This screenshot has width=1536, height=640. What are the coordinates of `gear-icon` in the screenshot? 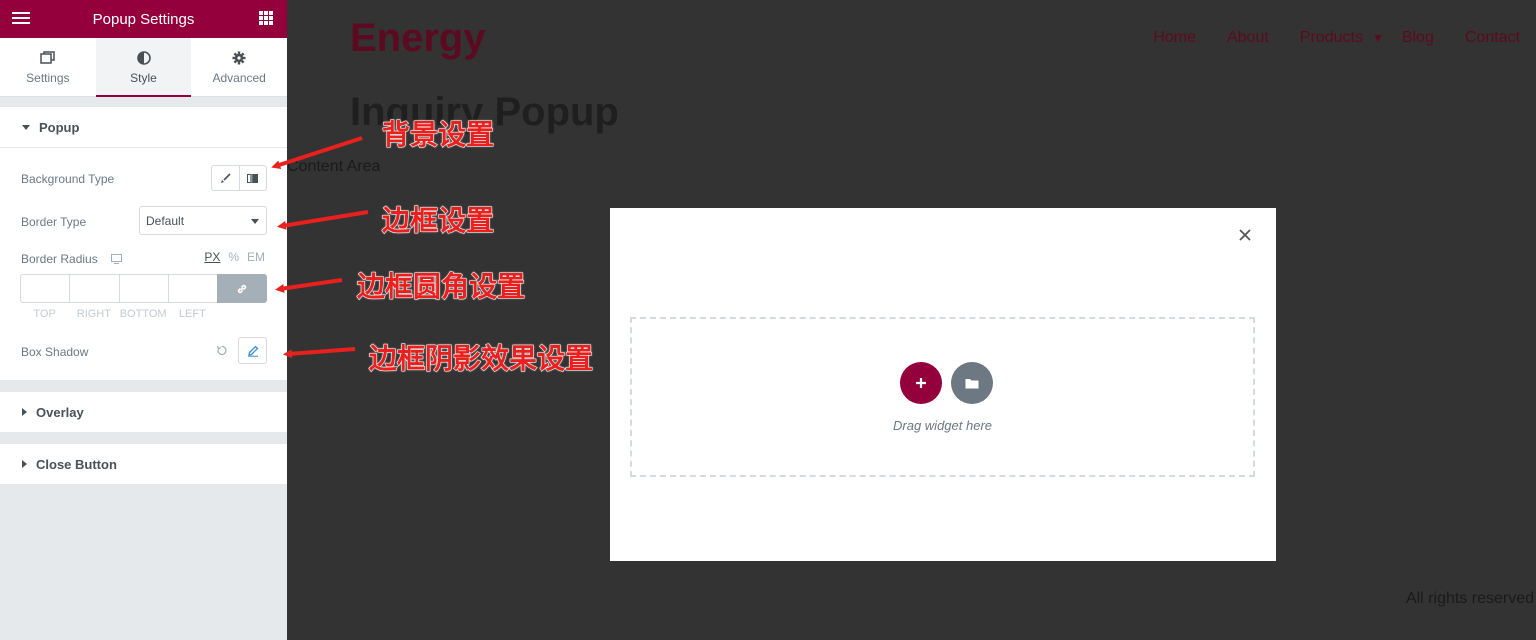 It's located at (239, 58).